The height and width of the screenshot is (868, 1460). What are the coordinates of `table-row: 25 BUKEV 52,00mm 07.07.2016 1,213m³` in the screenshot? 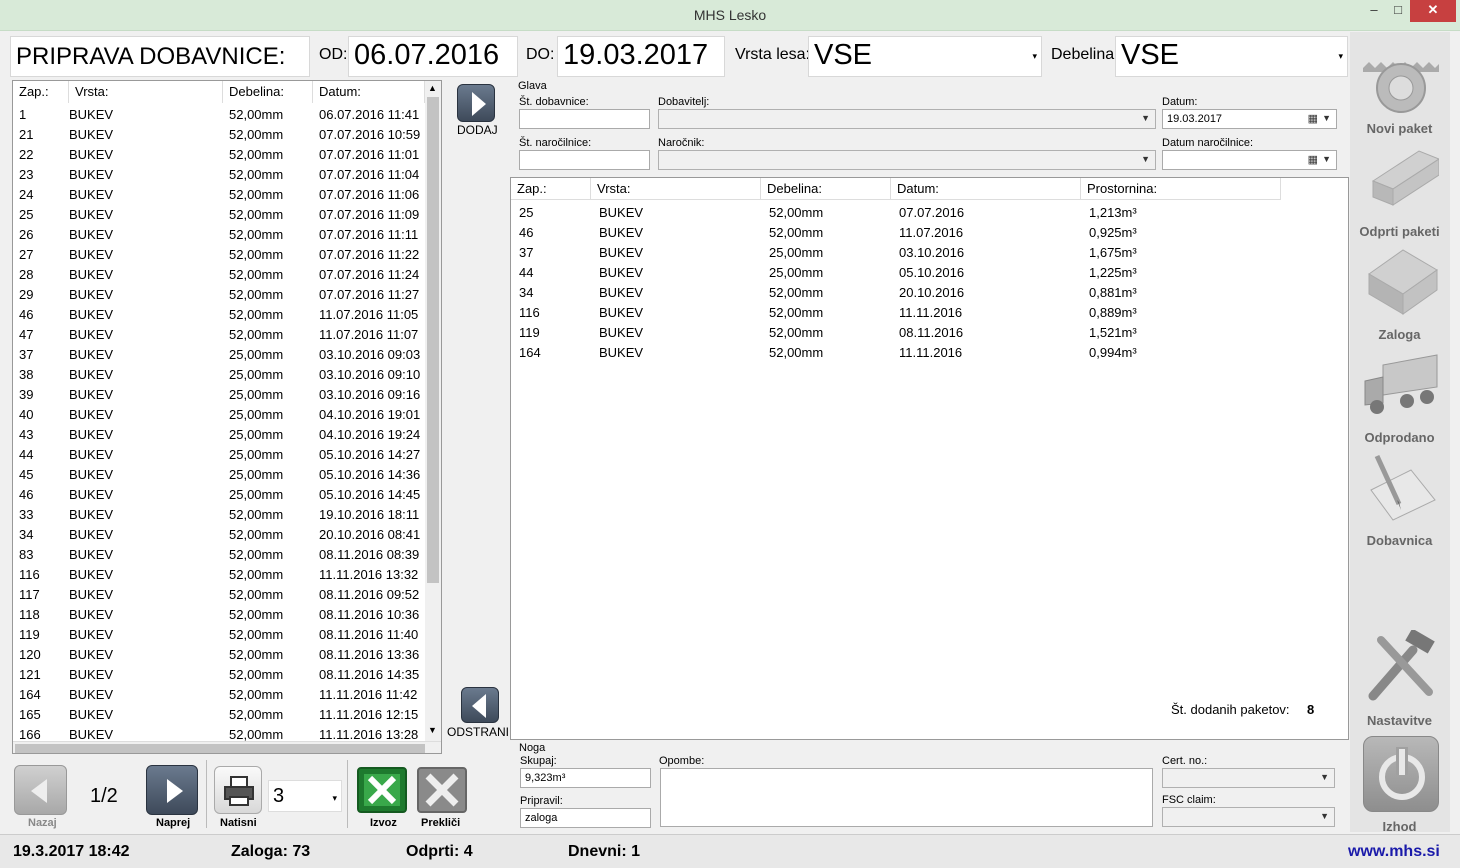 It's located at (929, 213).